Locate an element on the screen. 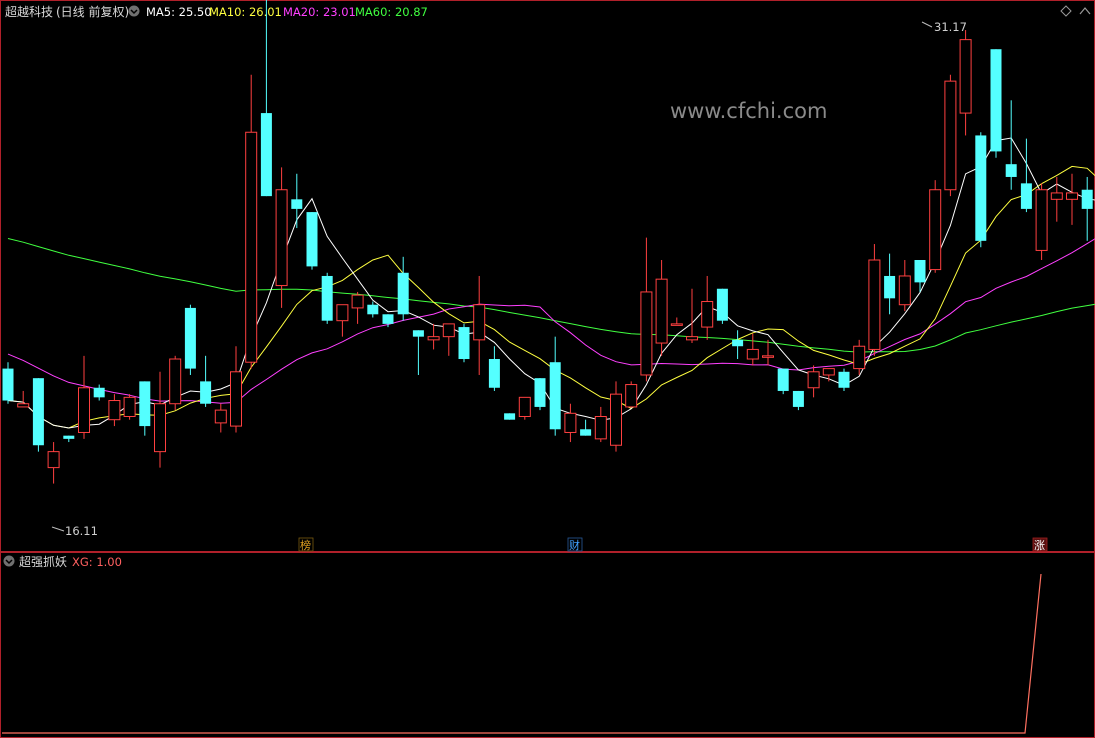 Image resolution: width=1095 pixels, height=738 pixels. diamond-icon is located at coordinates (1066, 11).